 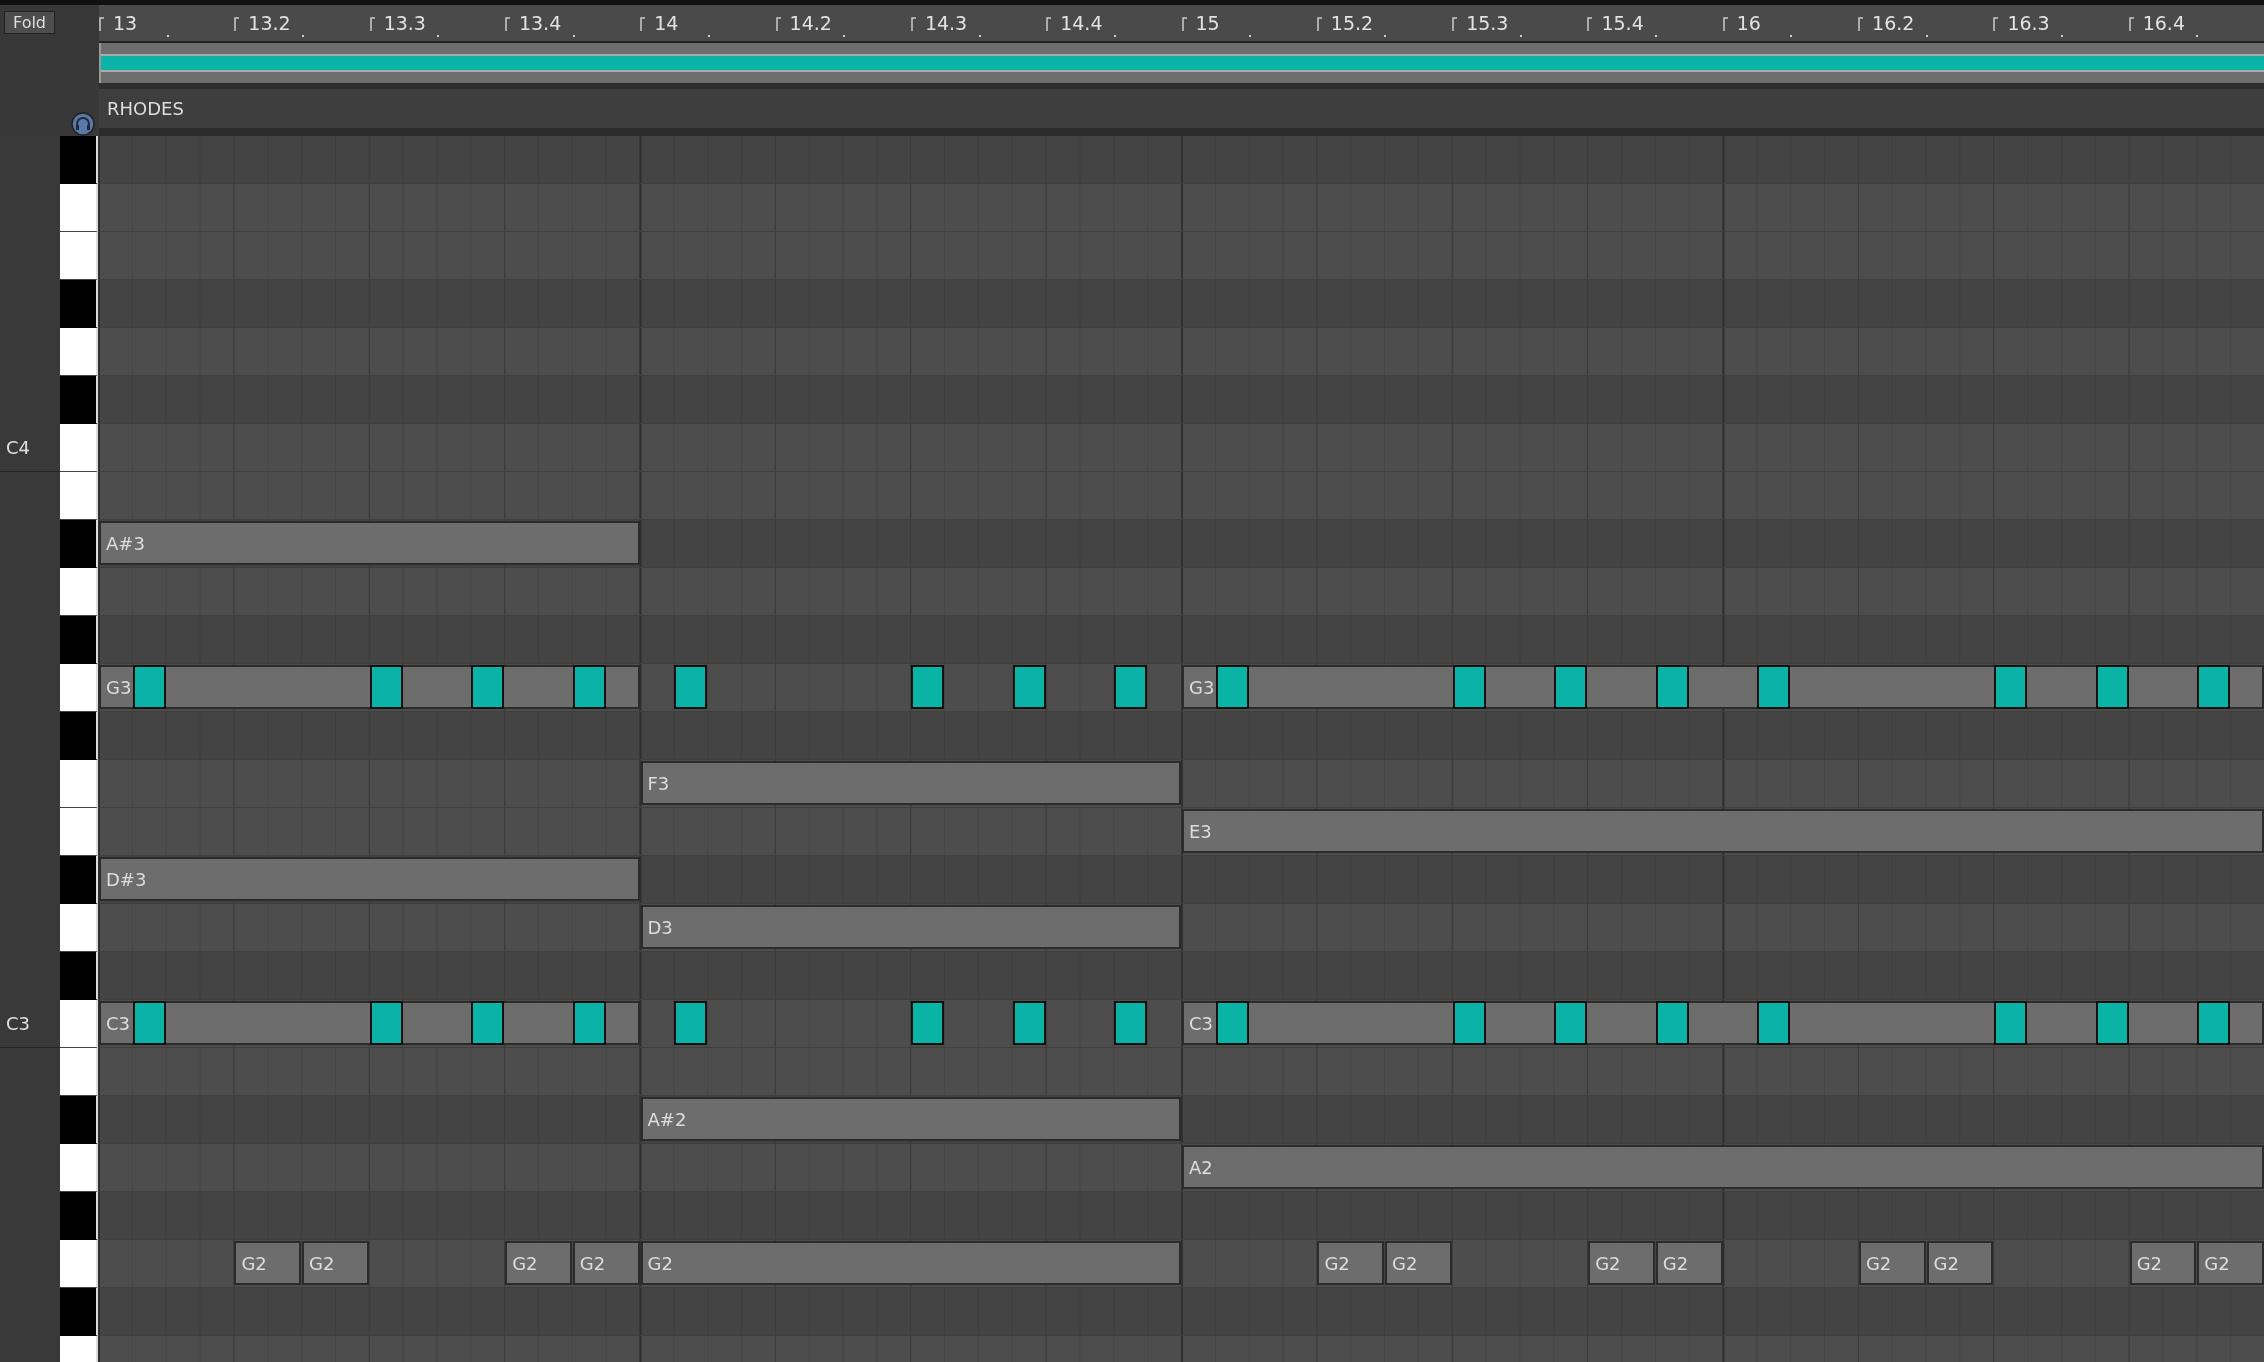 I want to click on octave-label: C3, so click(x=18, y=1023).